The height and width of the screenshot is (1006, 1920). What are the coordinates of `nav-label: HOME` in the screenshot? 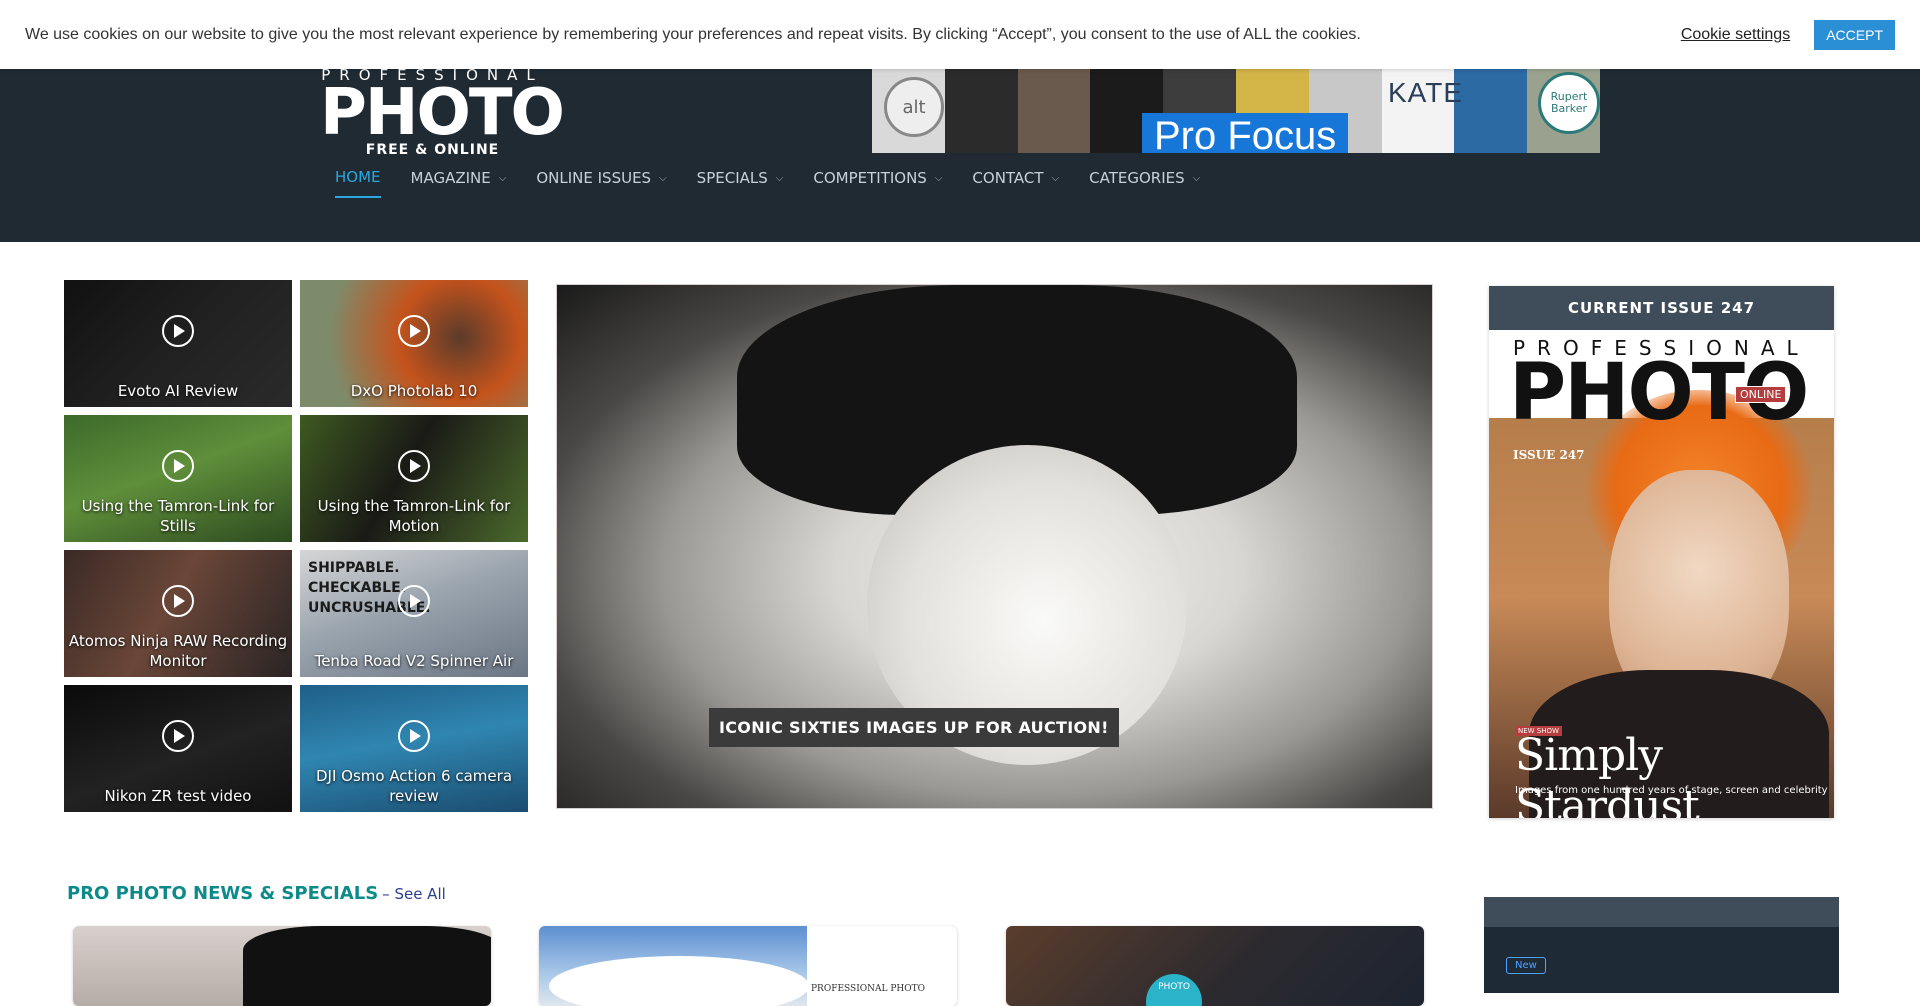 It's located at (358, 177).